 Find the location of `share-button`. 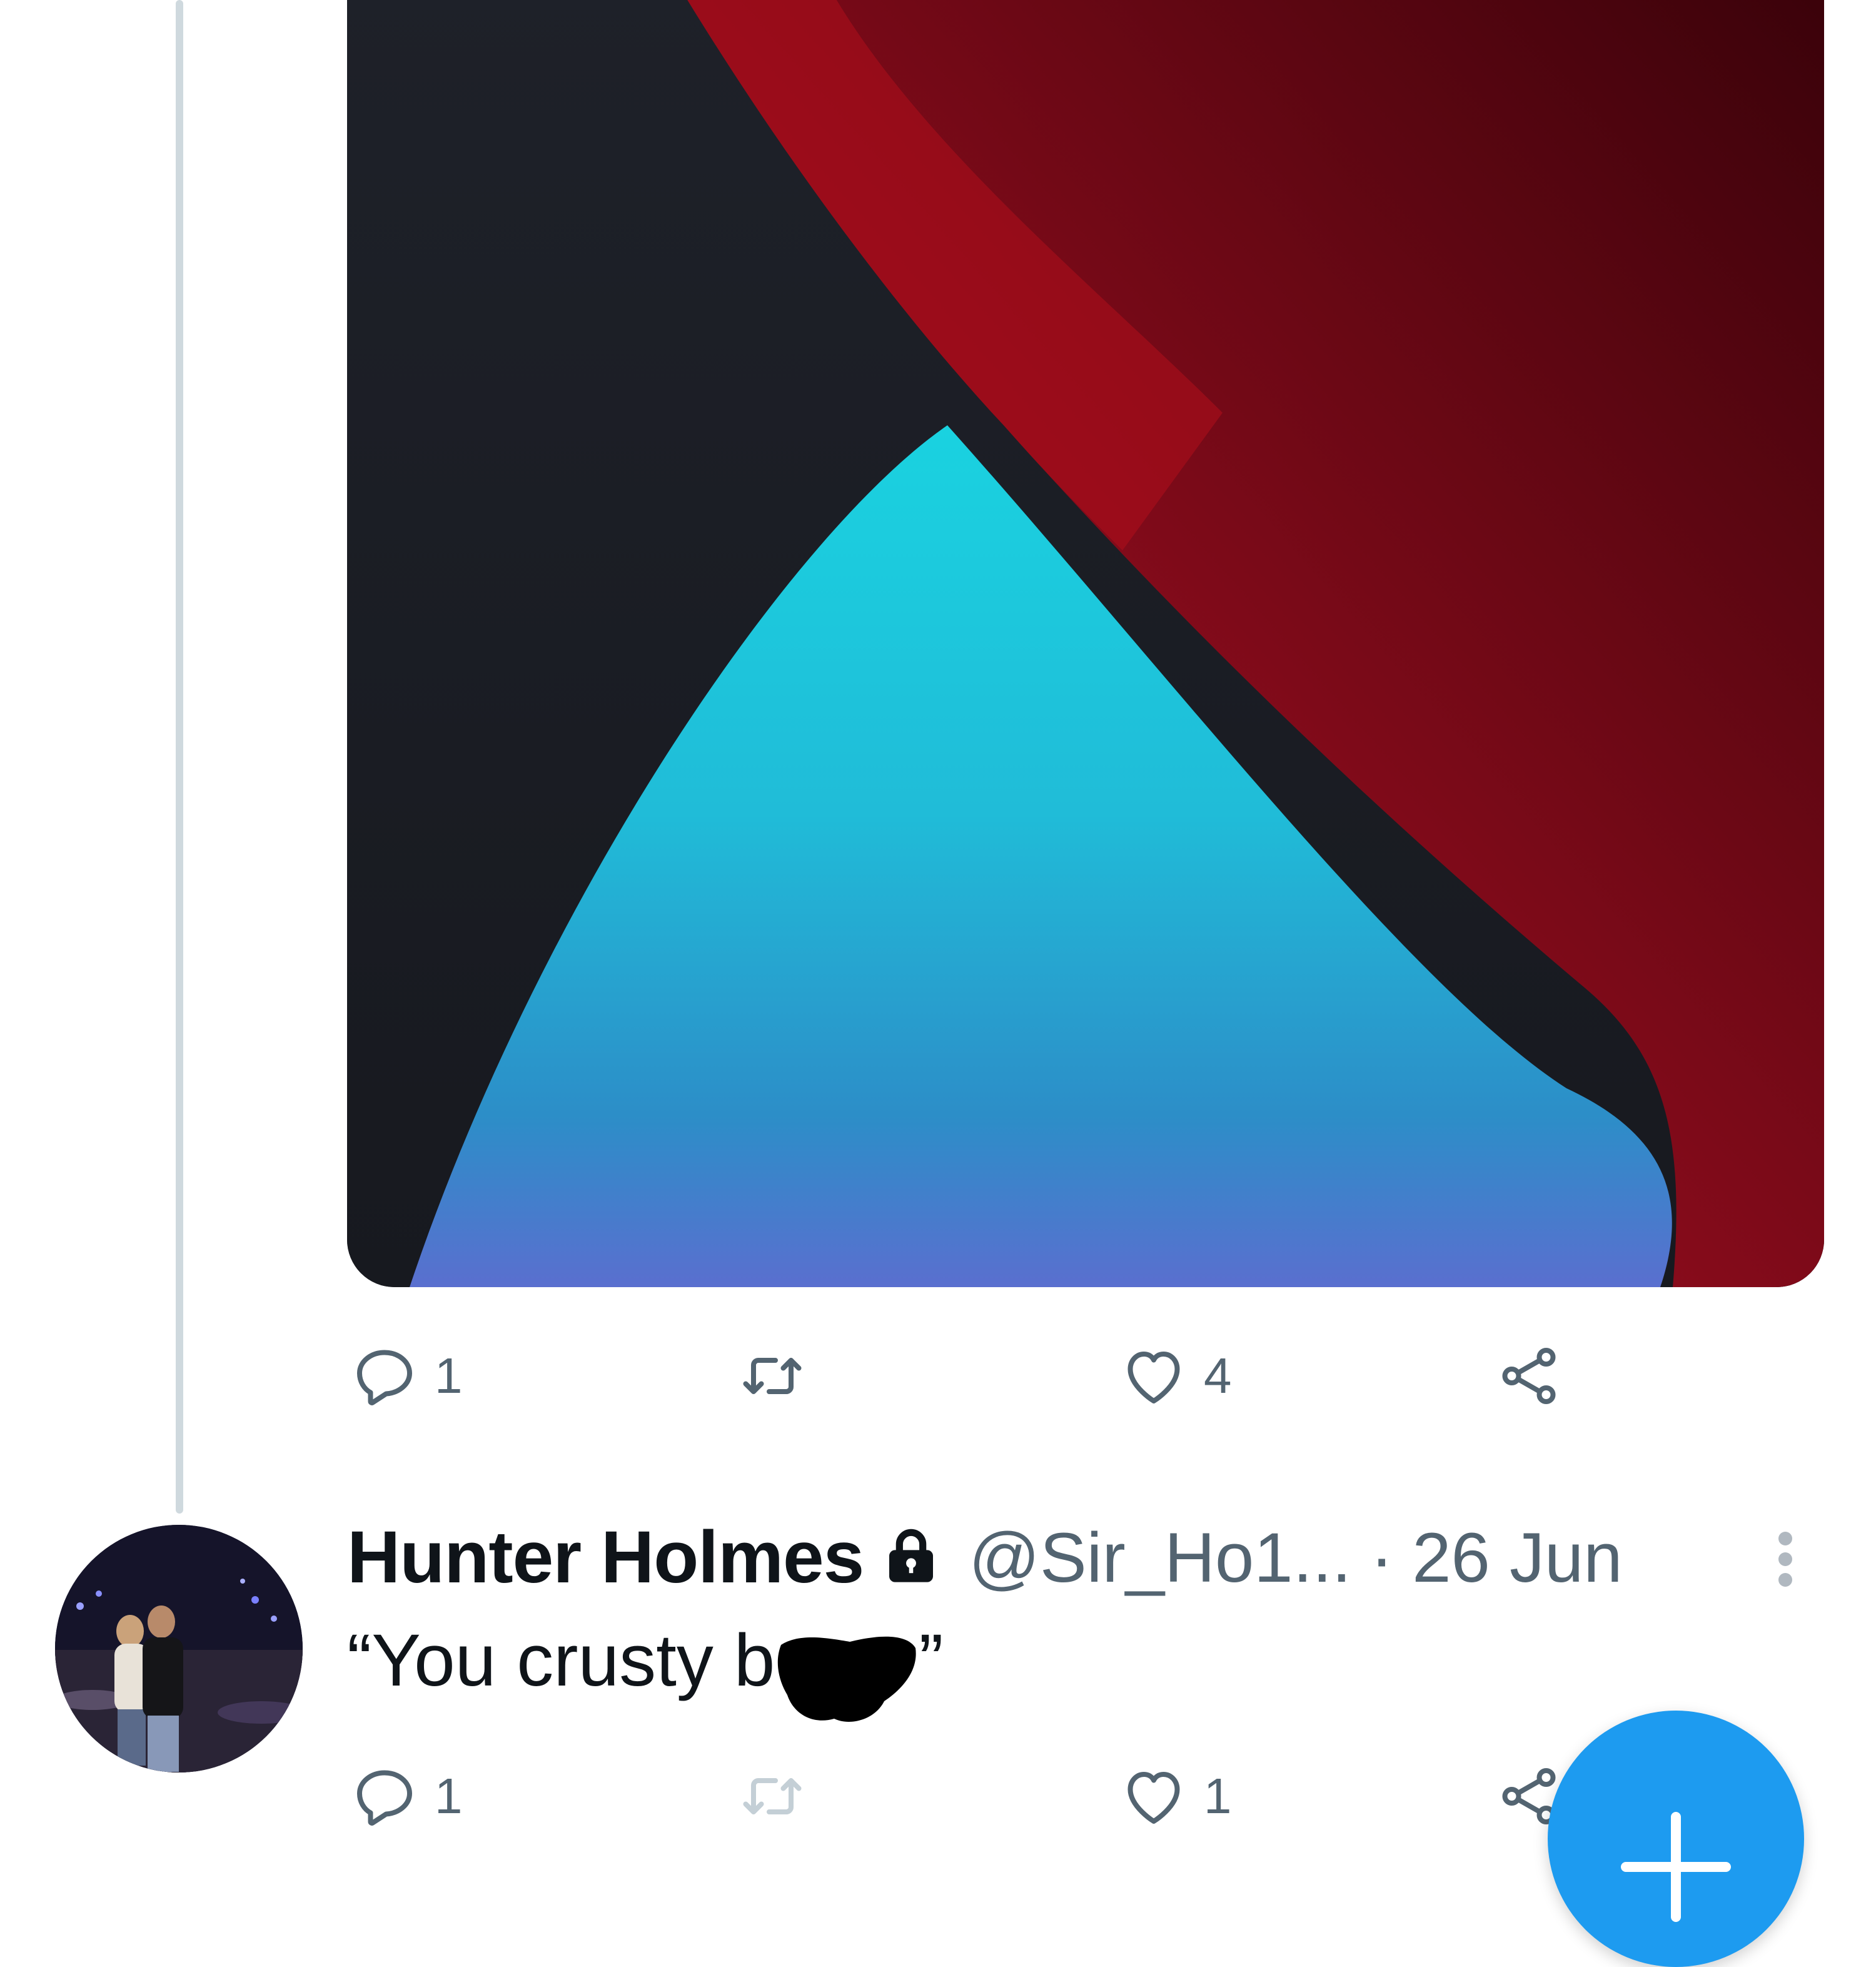

share-button is located at coordinates (1528, 1375).